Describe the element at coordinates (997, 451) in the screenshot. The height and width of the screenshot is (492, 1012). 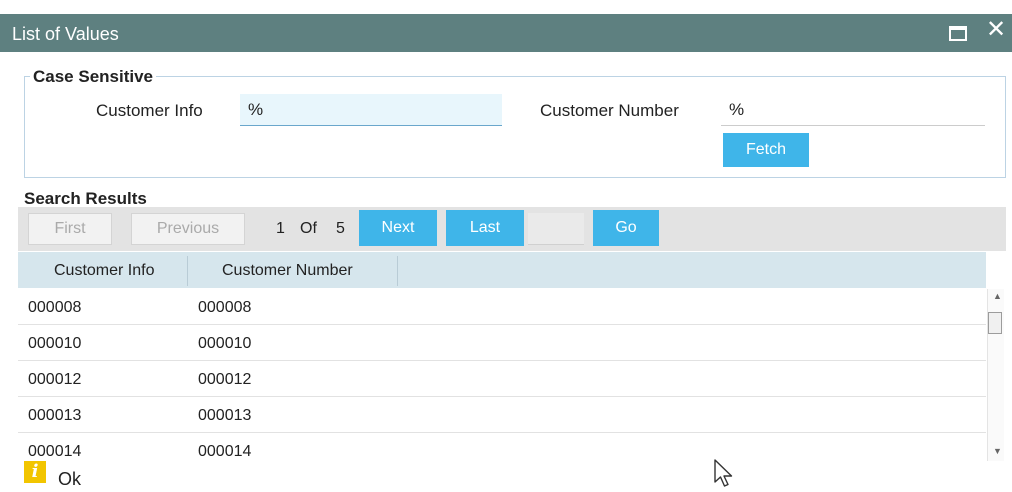
I see `scroll-down-icon: ▼` at that location.